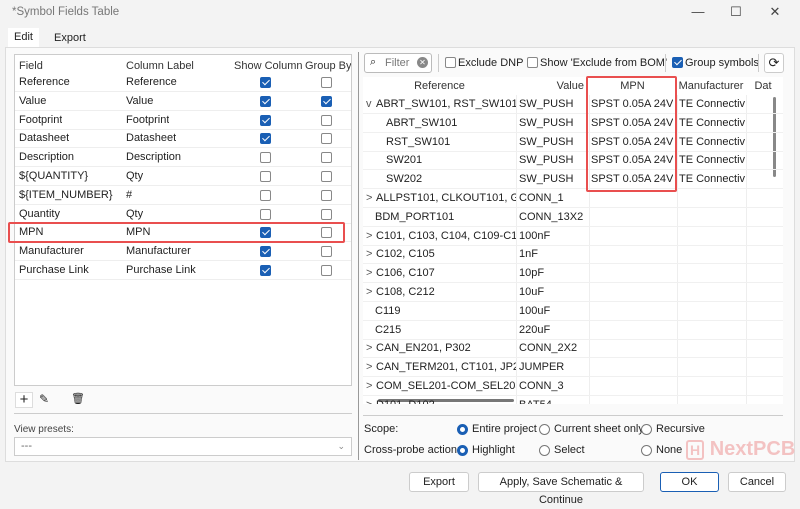 The width and height of the screenshot is (800, 509). I want to click on column-label: Manufacturer, so click(158, 251).